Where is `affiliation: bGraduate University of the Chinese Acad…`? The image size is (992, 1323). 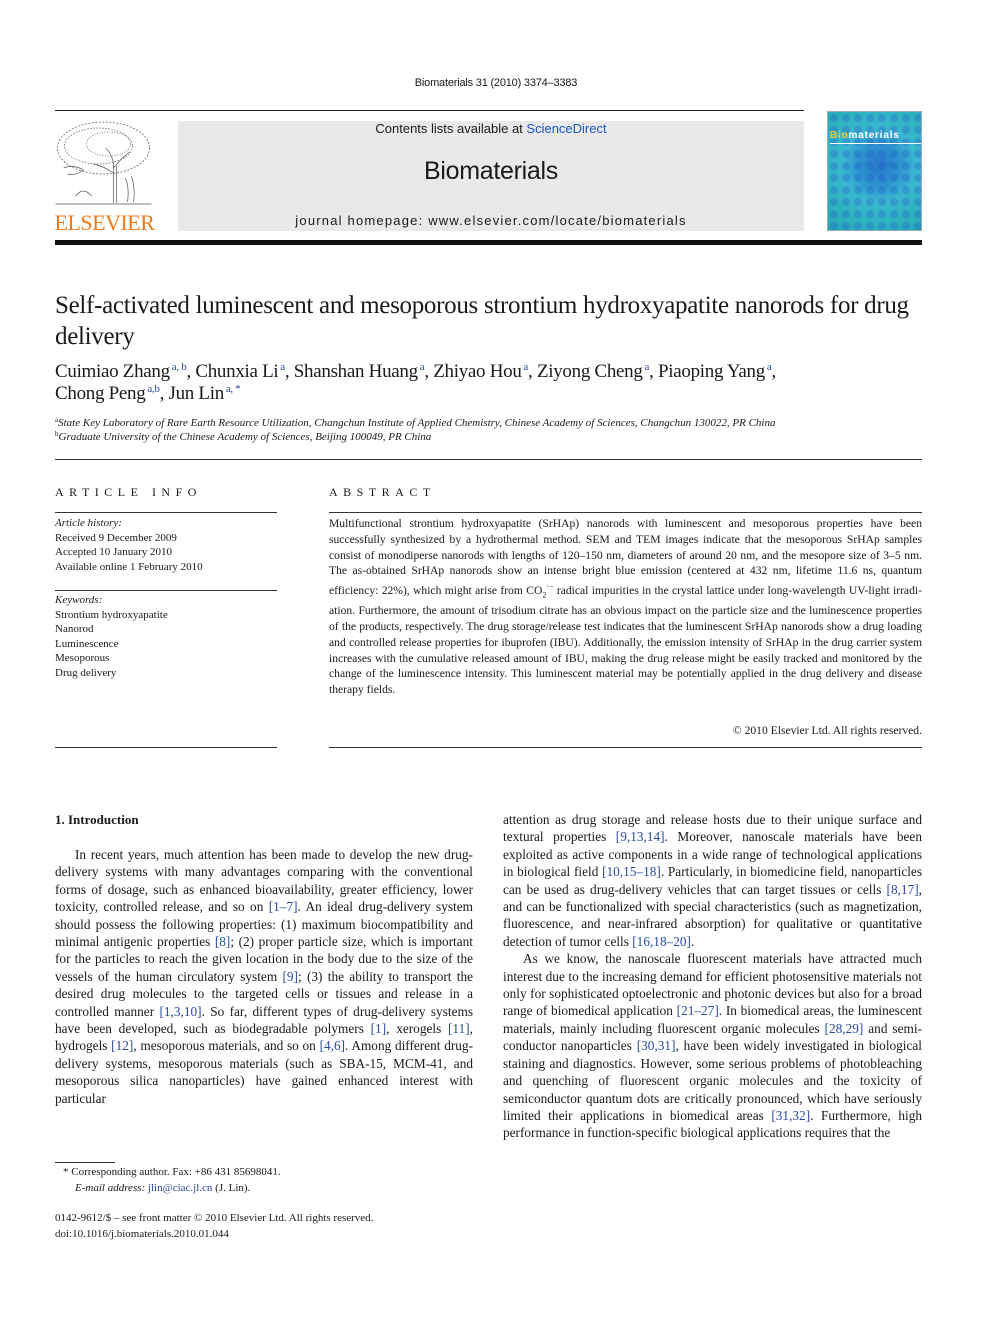
affiliation: bGraduate University of the Chinese Acad… is located at coordinates (243, 437).